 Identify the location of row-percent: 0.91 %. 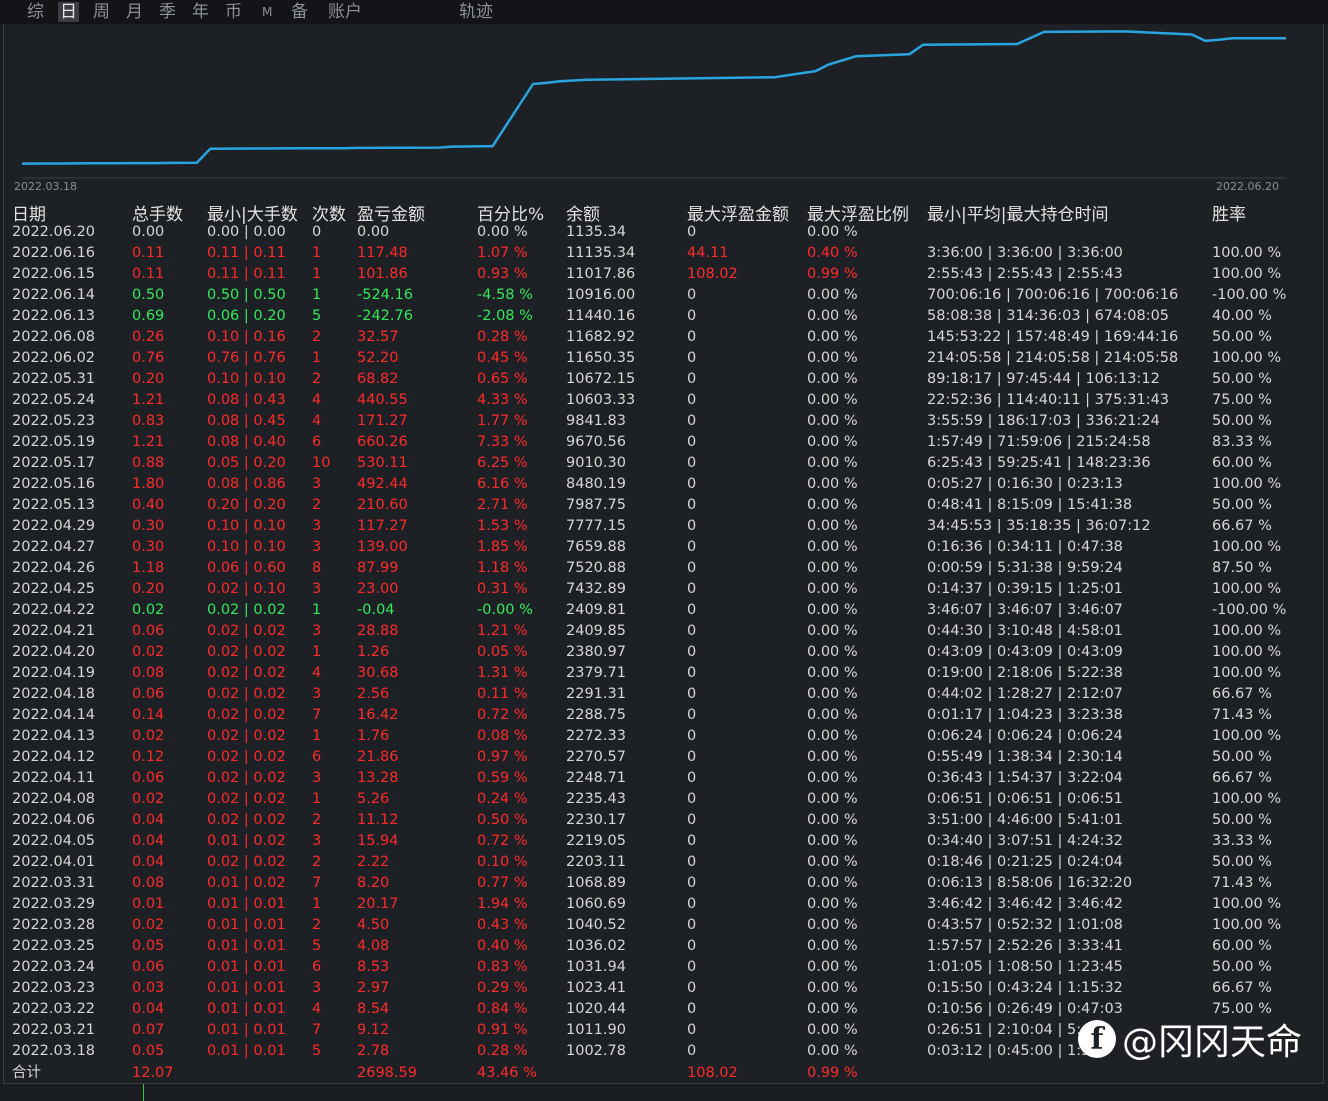
(502, 1030).